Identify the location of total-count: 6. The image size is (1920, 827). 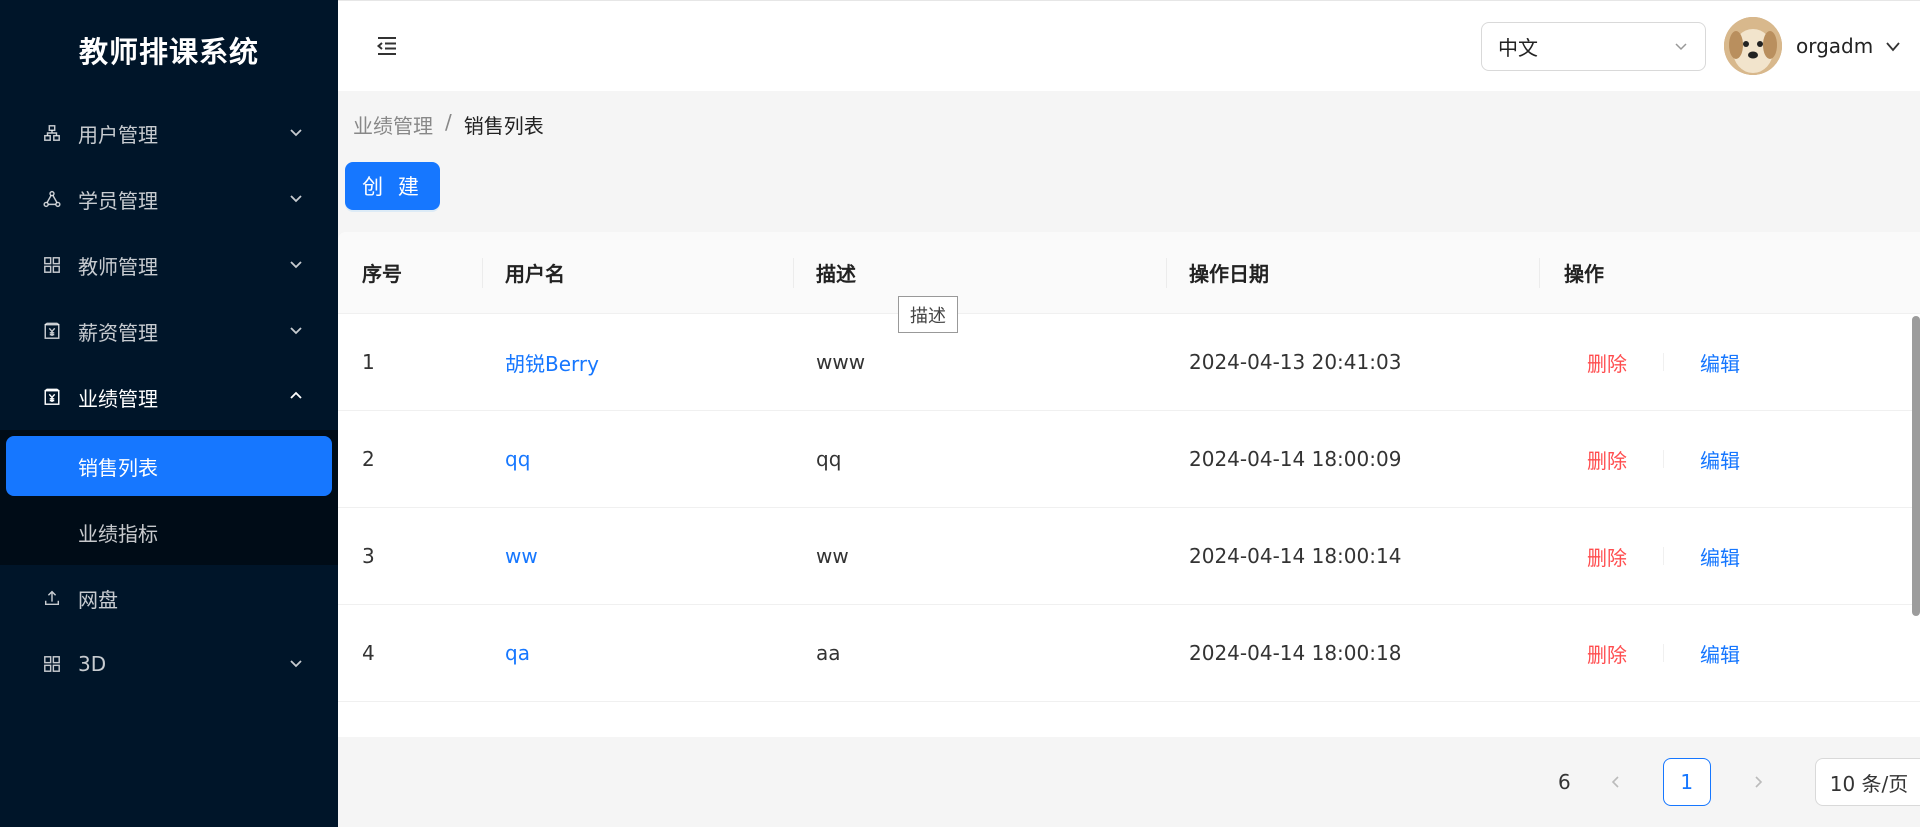
(1564, 782).